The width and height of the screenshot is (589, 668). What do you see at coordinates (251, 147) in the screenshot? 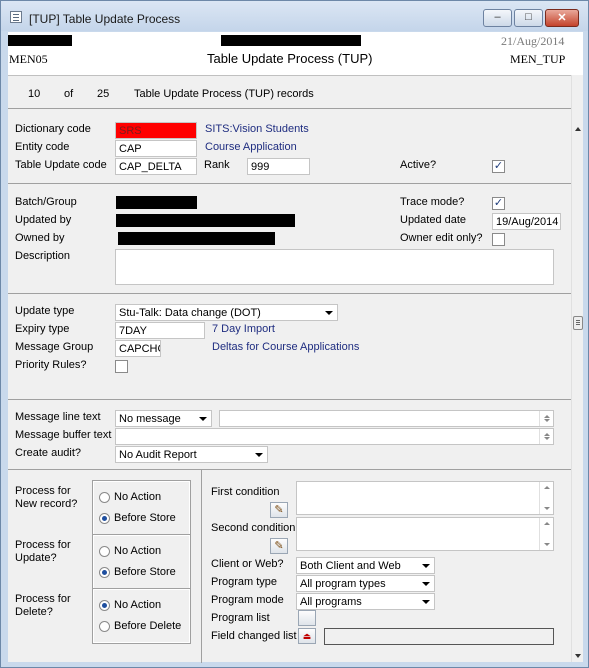
I see `entity-code-description: Course Application` at bounding box center [251, 147].